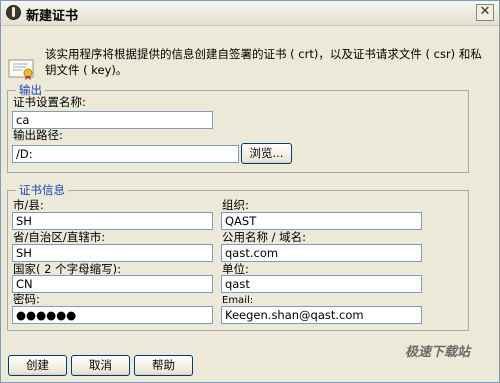  I want to click on common-name-label: 公用名称 / 域名:, so click(264, 237).